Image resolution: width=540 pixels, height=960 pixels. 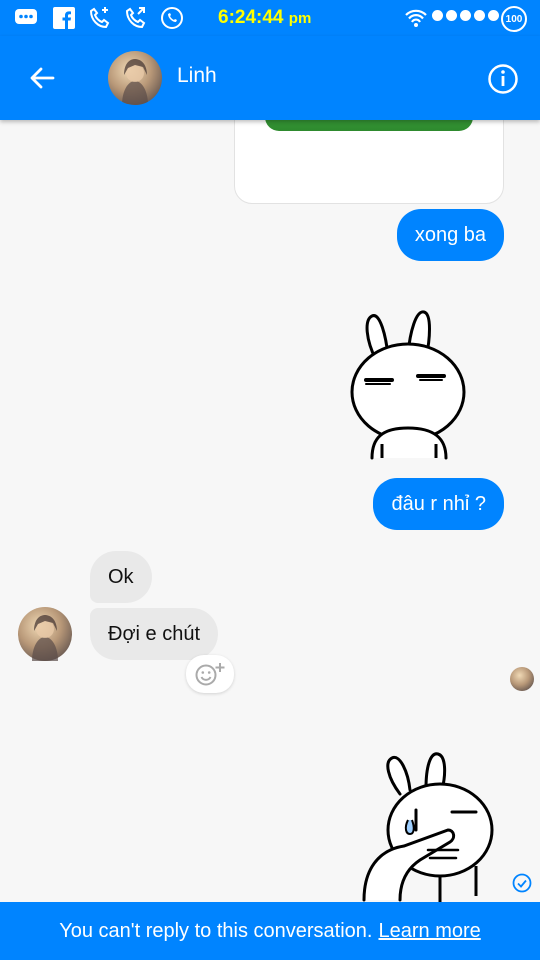 What do you see at coordinates (429, 931) in the screenshot?
I see `learn-more-link: Learn more` at bounding box center [429, 931].